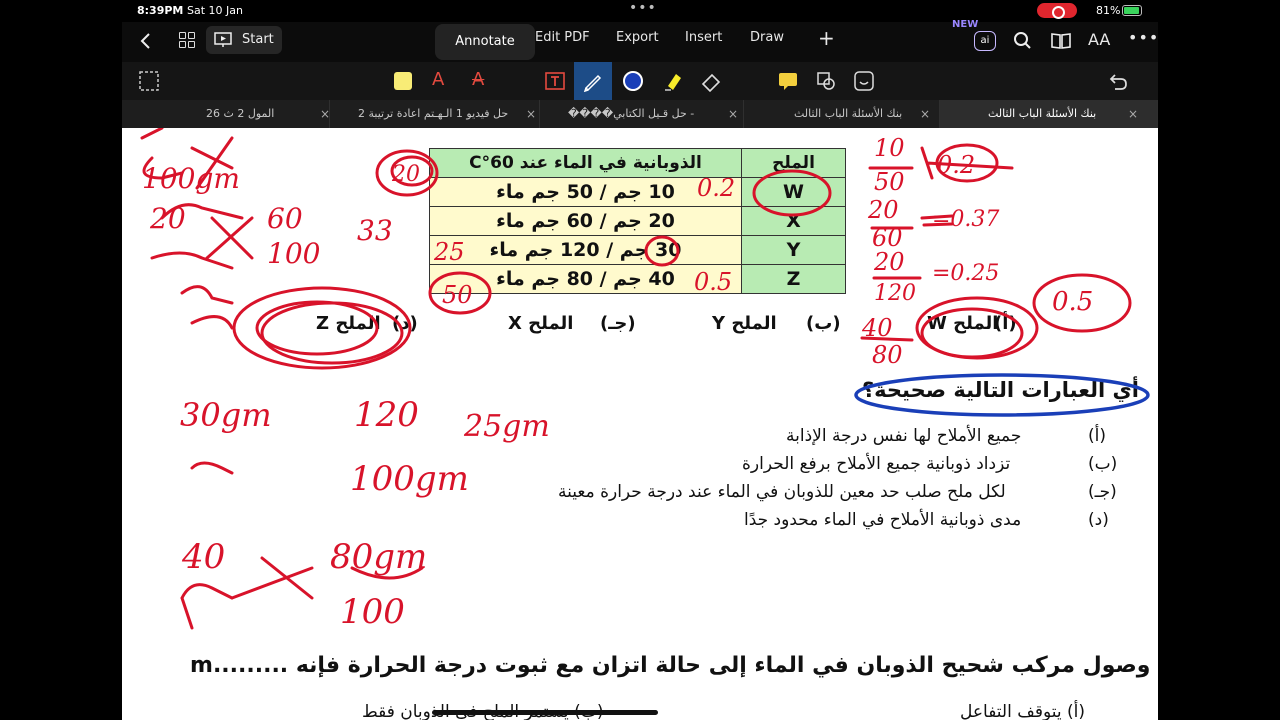 Image resolution: width=1280 pixels, height=720 pixels. Describe the element at coordinates (61, 371) in the screenshot. I see `left-margin` at that location.